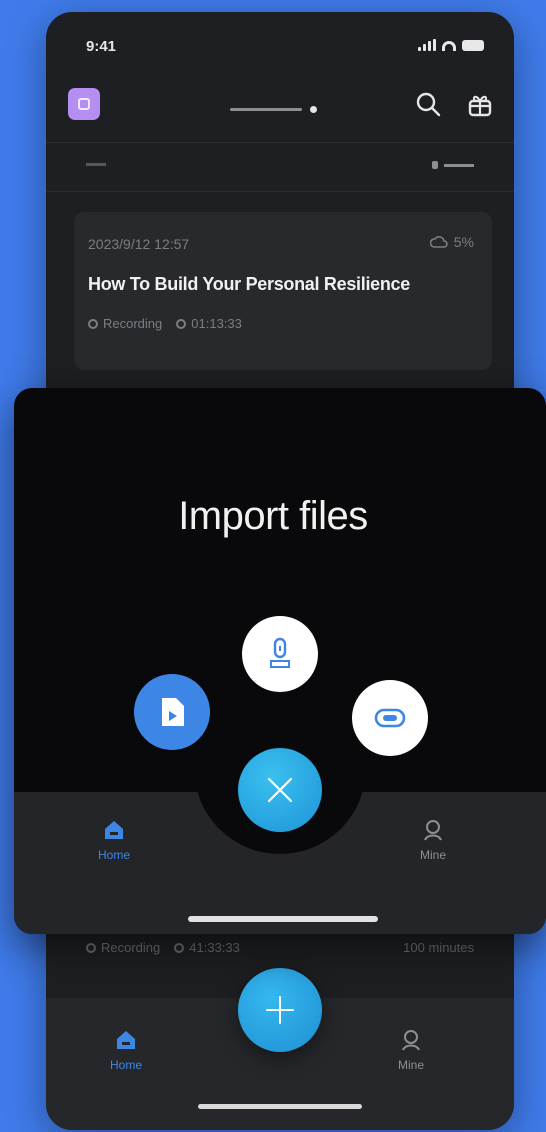 The image size is (546, 1132). I want to click on recording-duration: 01:13:33, so click(216, 323).